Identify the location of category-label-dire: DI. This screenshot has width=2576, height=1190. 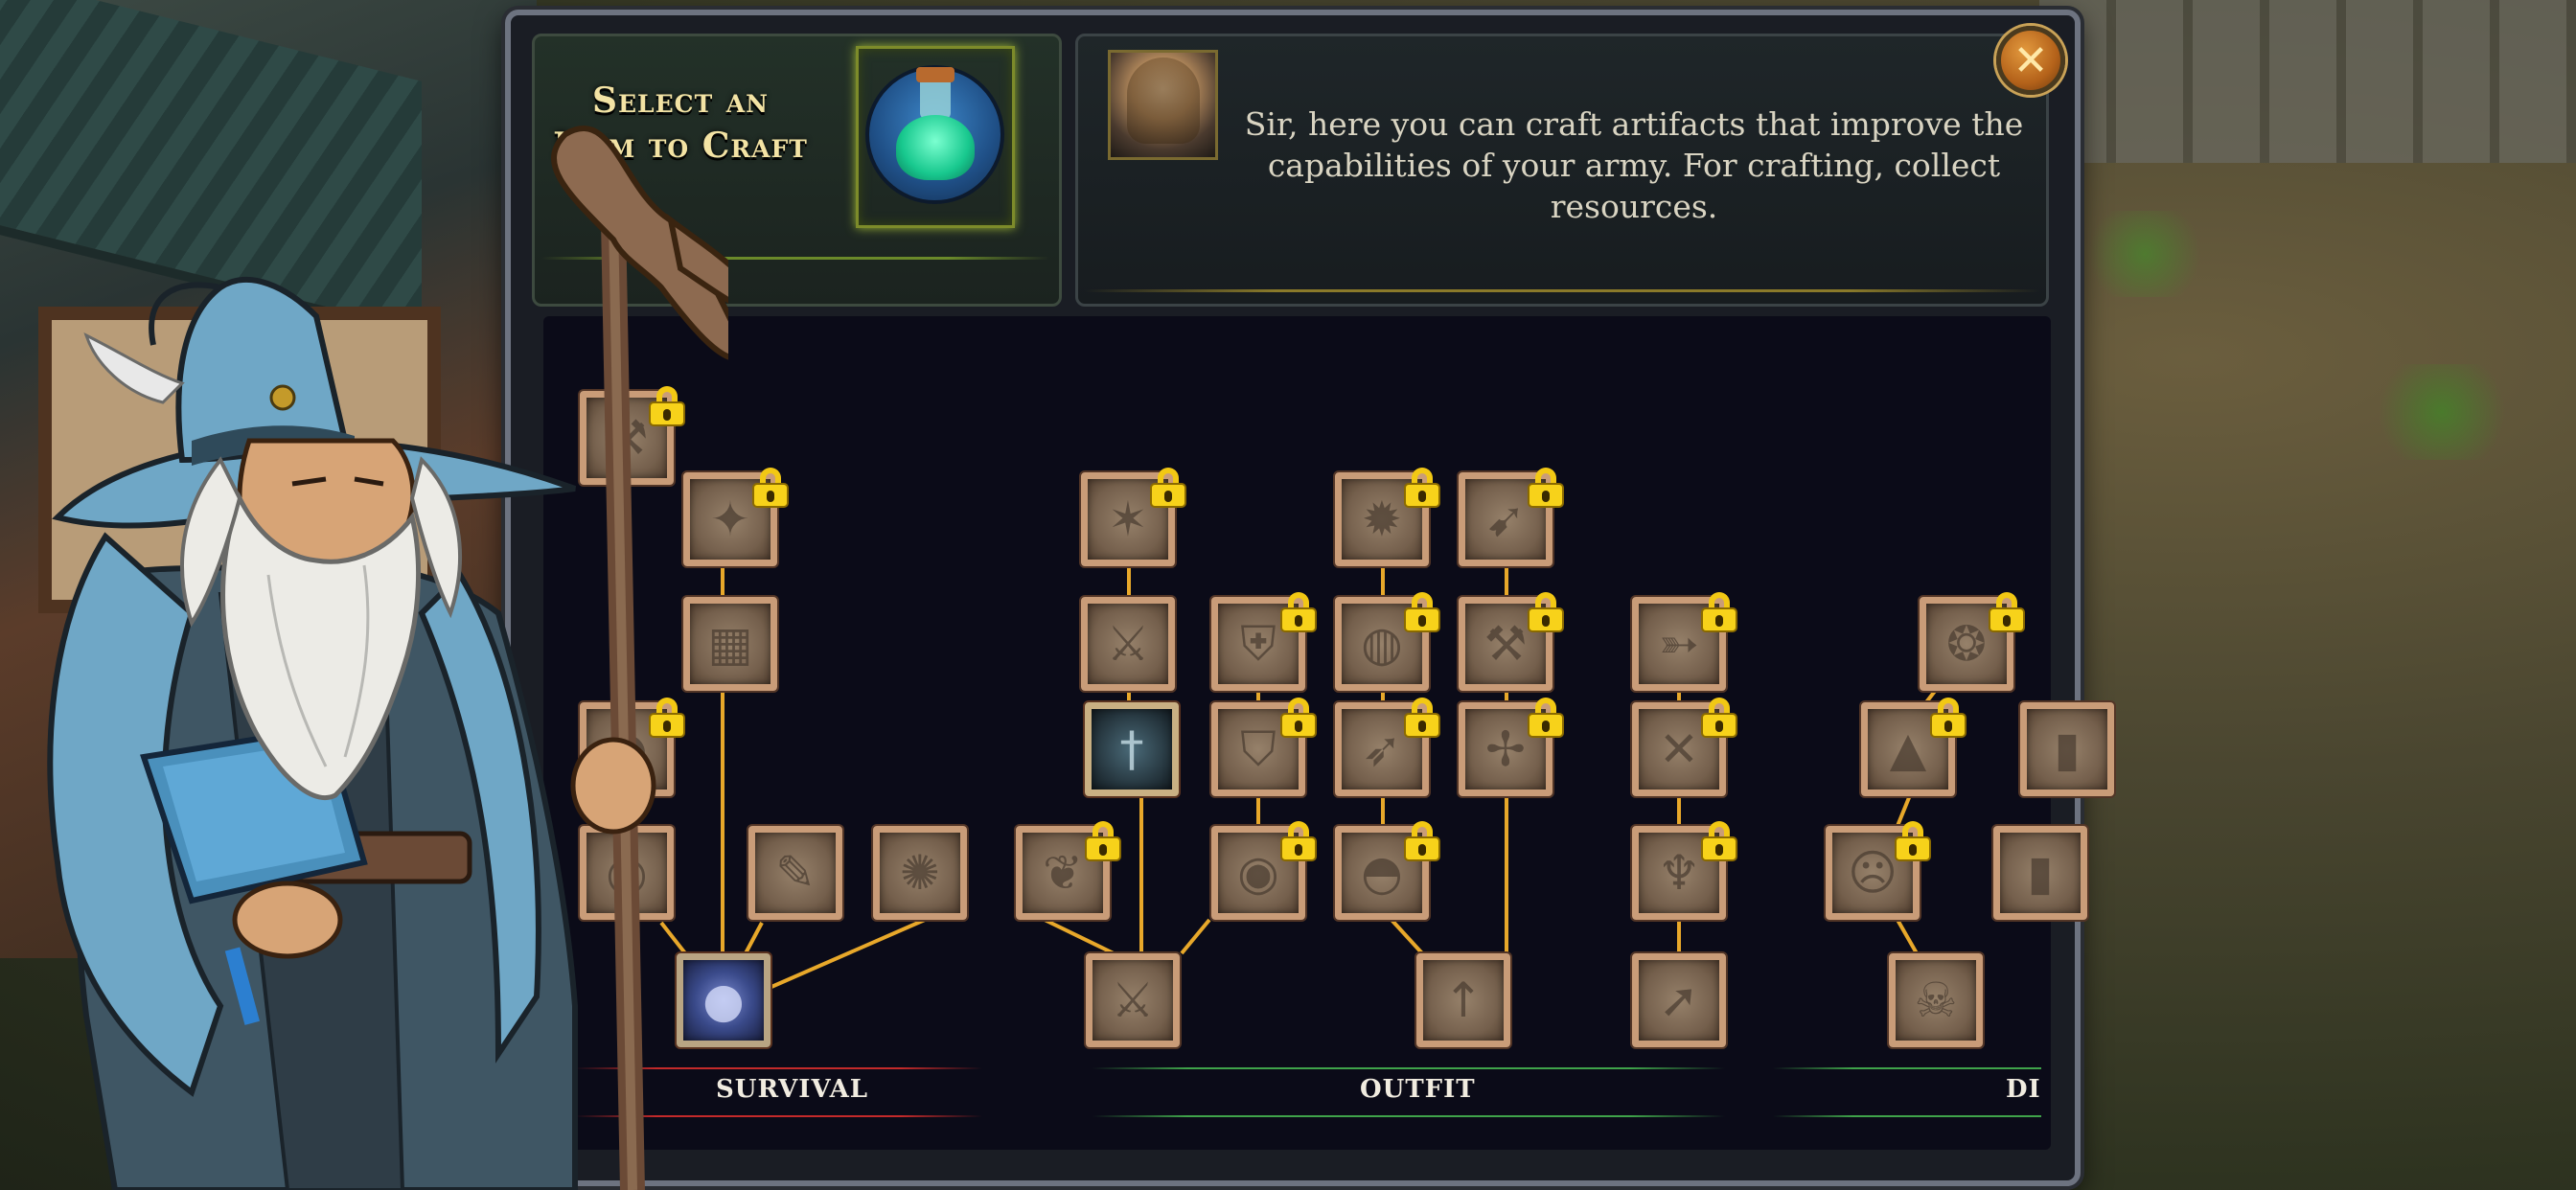
(2023, 1090).